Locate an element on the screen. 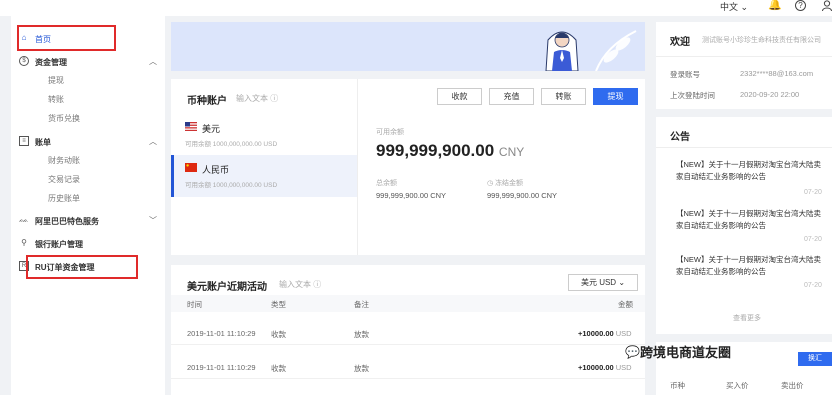 Image resolution: width=832 pixels, height=395 pixels. bill-icon: ≡ is located at coordinates (24, 141).